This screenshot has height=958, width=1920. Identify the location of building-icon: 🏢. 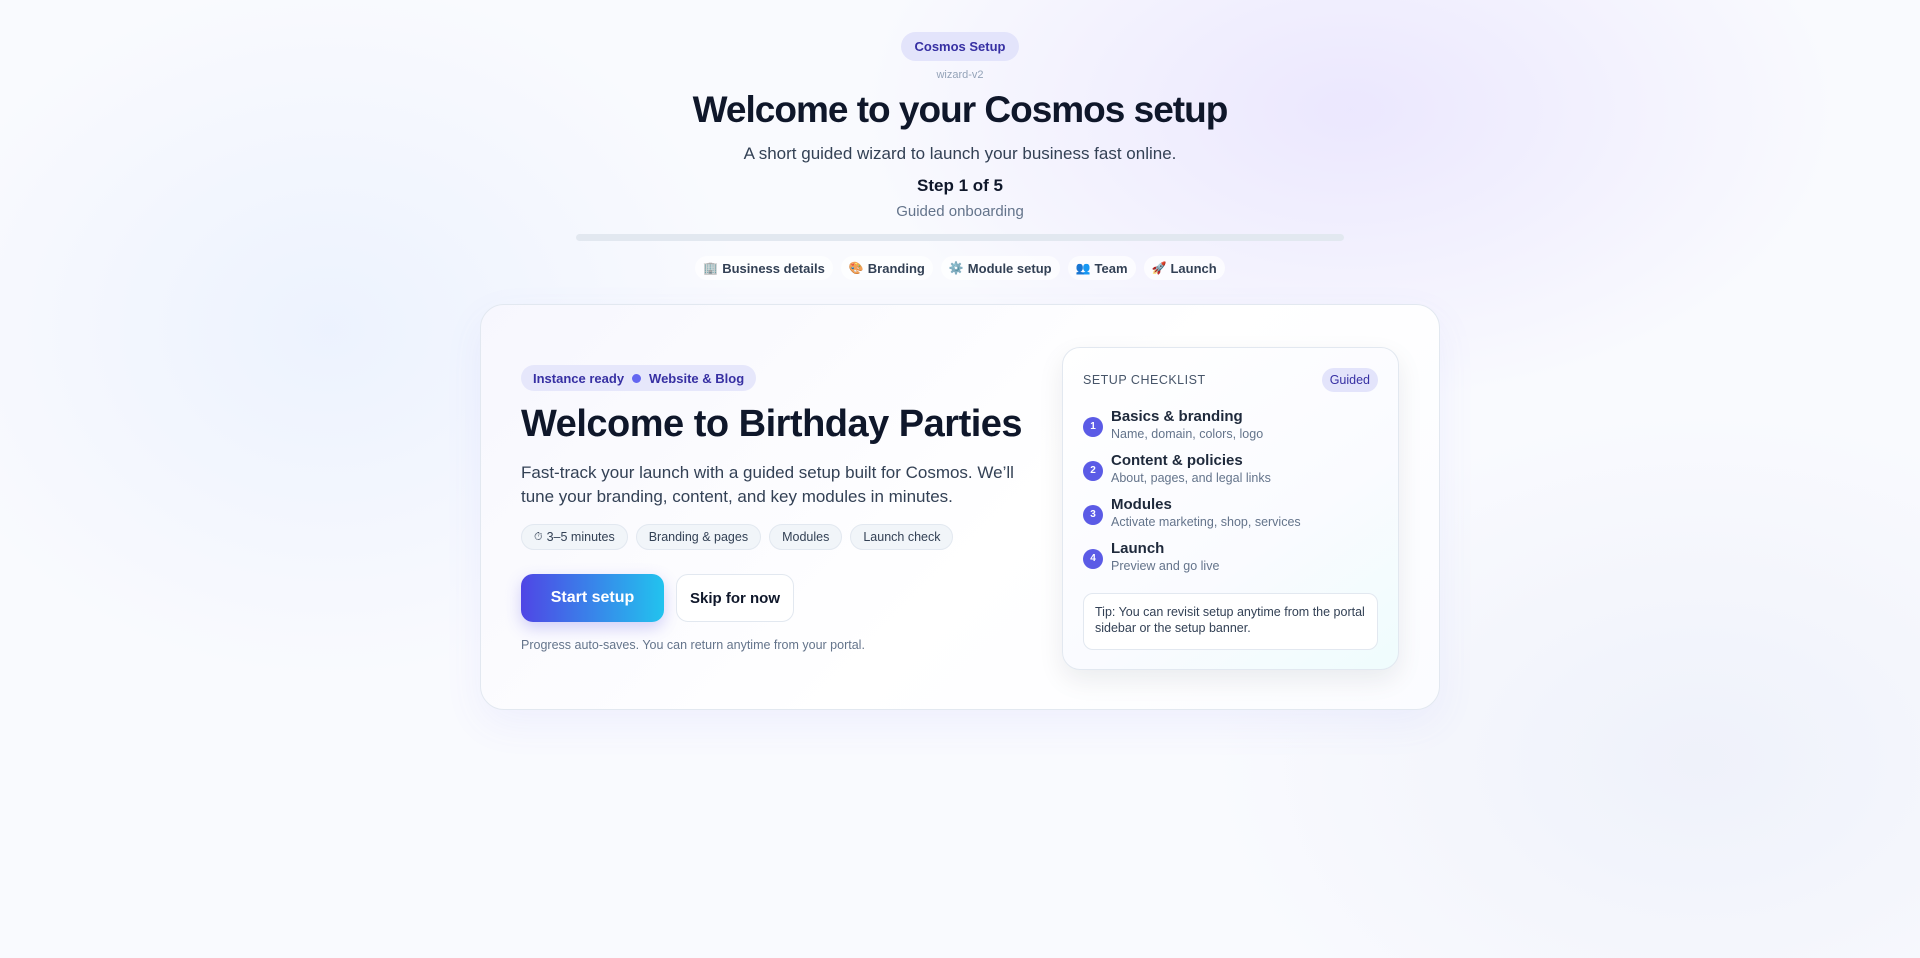
(711, 268).